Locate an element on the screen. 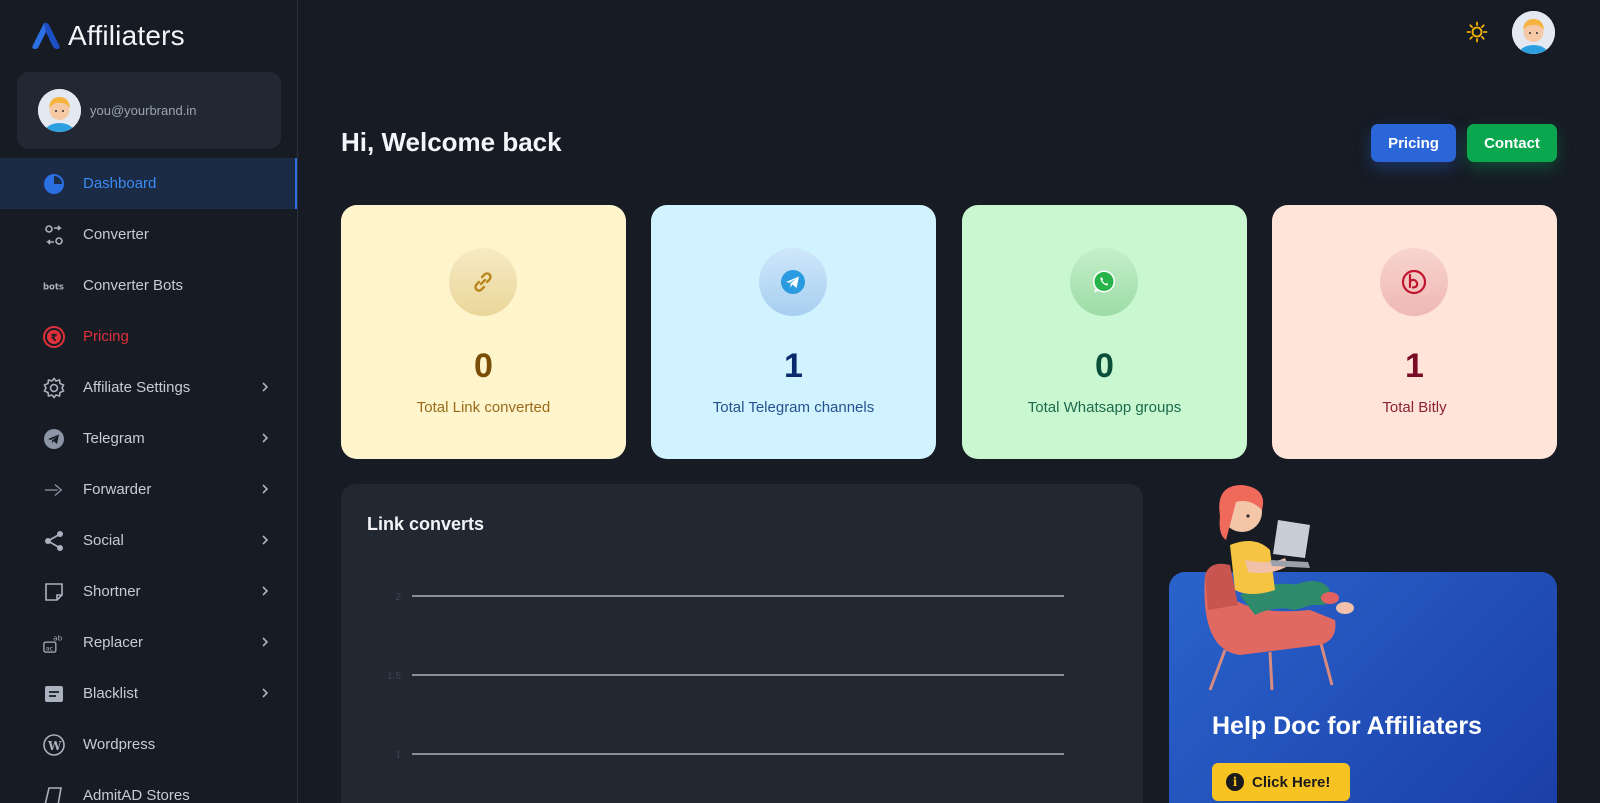 This screenshot has height=803, width=1600. sidebar-item-replacer: ab ac Replacer is located at coordinates (148, 642).